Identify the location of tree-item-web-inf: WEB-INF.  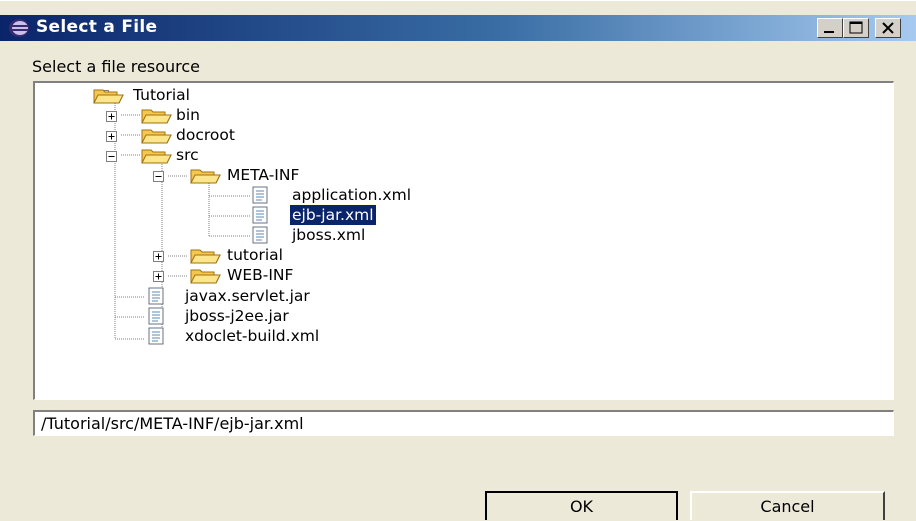
(460, 275).